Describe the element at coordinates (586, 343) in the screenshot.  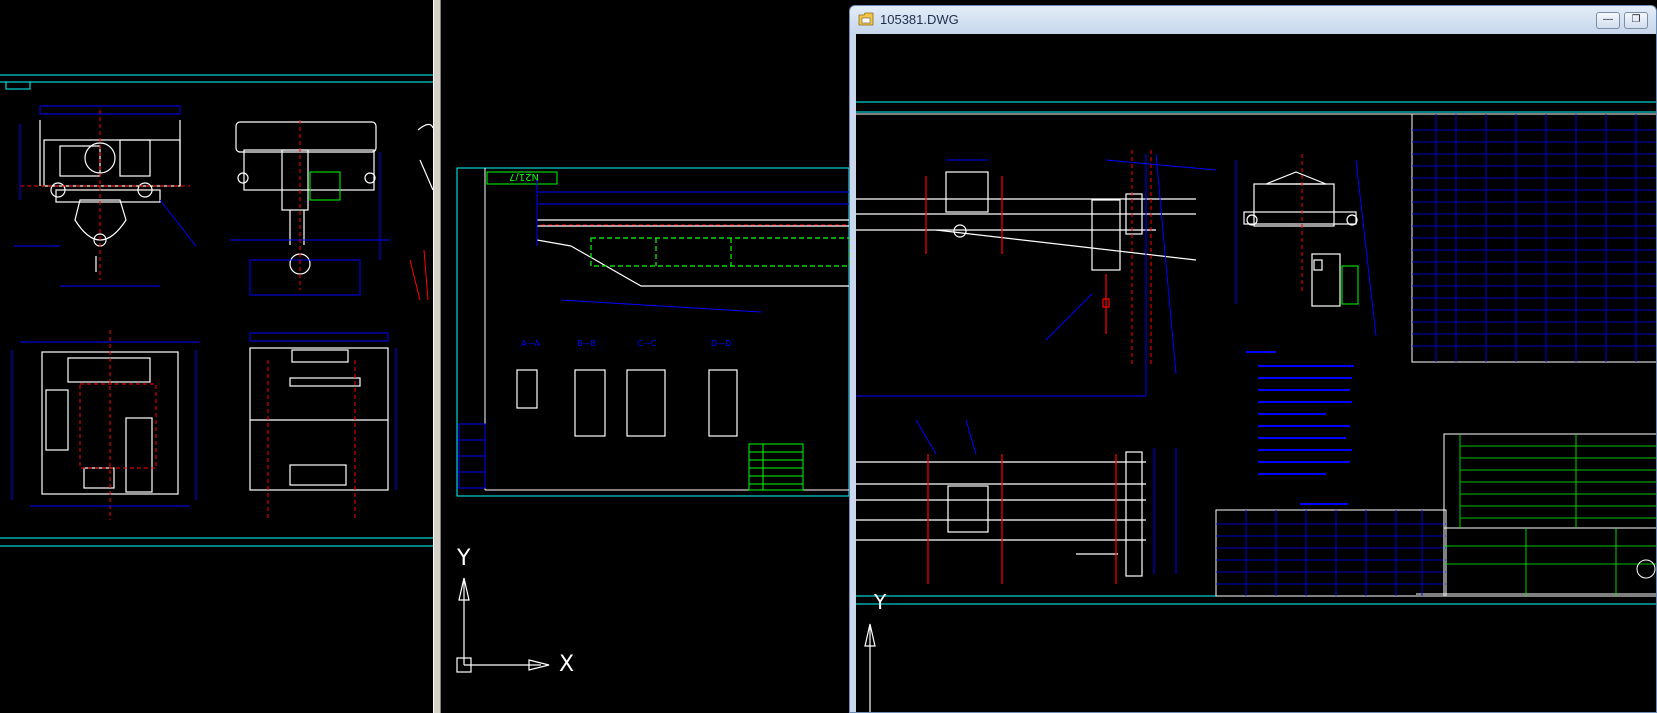
I see `section-label-b: B—B` at that location.